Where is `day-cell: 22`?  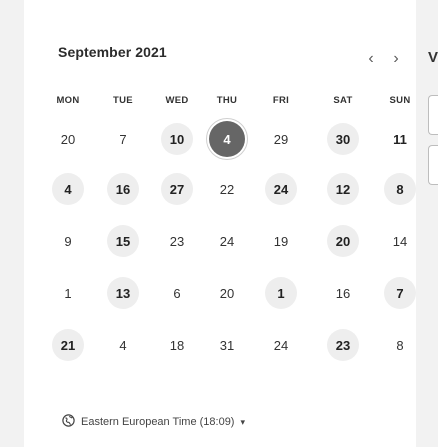
day-cell: 22 is located at coordinates (227, 189).